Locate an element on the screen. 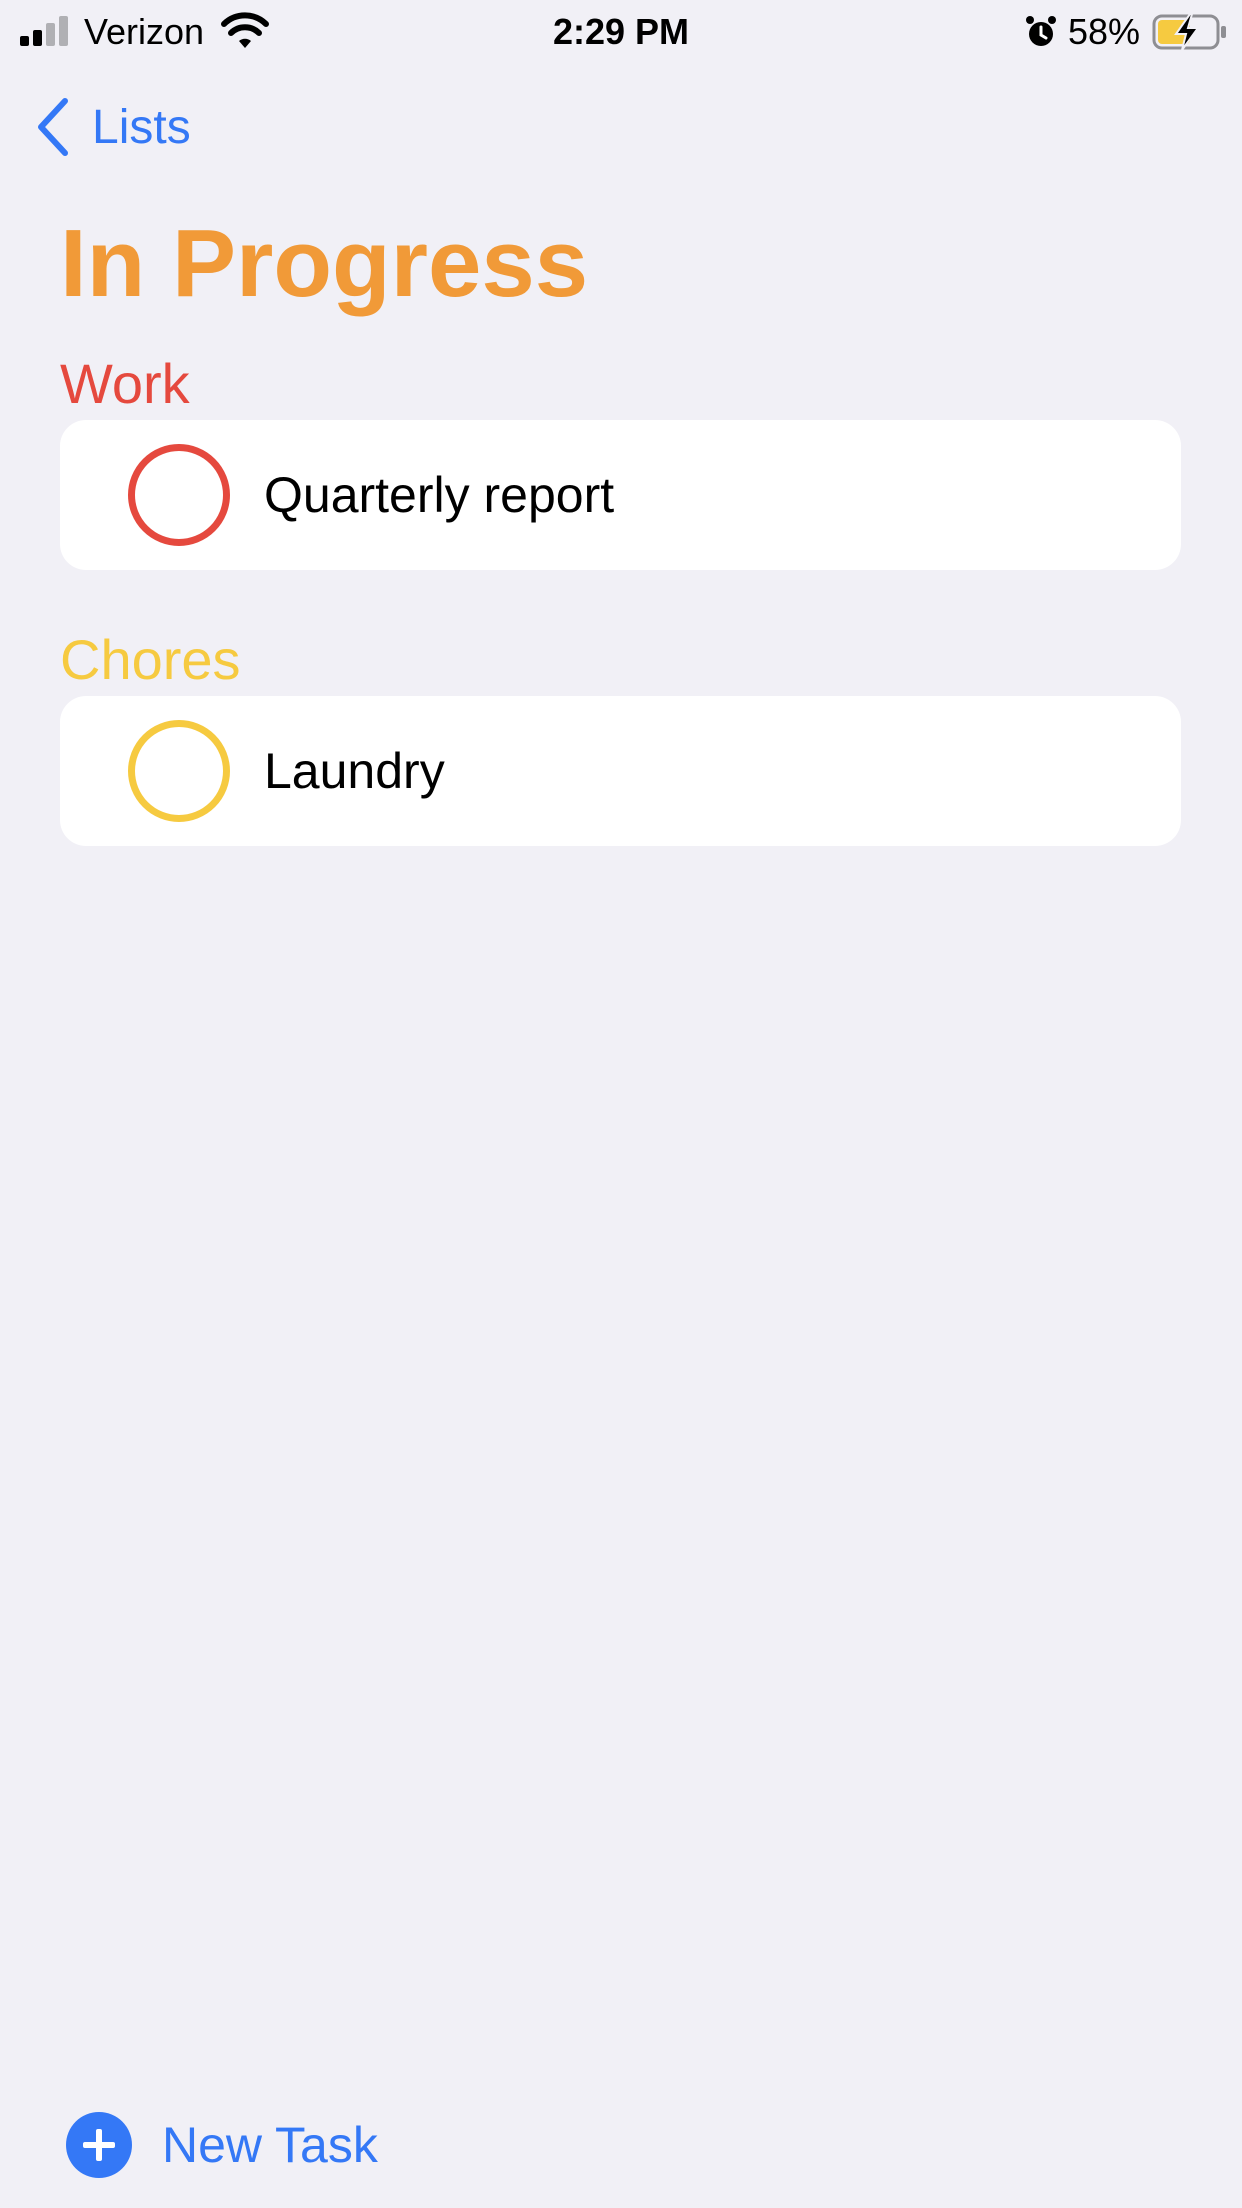 The width and height of the screenshot is (1242, 2208). back-label: Lists is located at coordinates (141, 127).